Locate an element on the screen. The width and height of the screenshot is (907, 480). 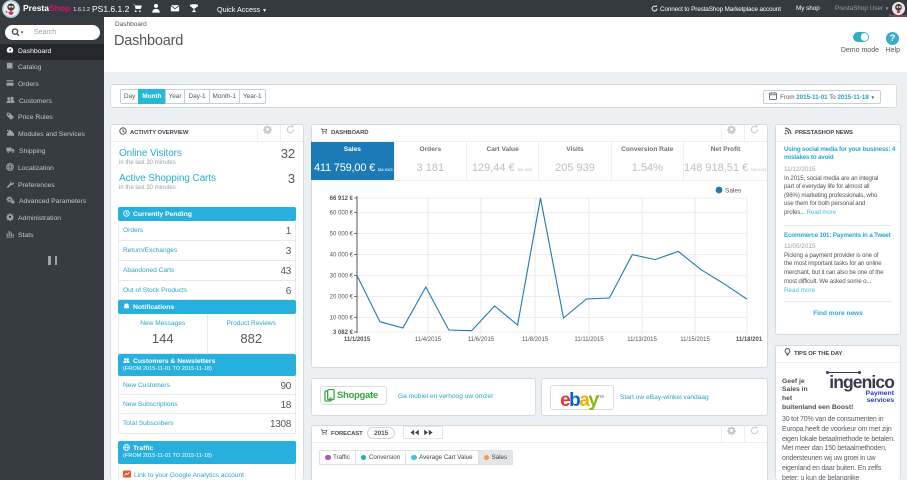
svg-text: 3 082 € is located at coordinates (343, 333).